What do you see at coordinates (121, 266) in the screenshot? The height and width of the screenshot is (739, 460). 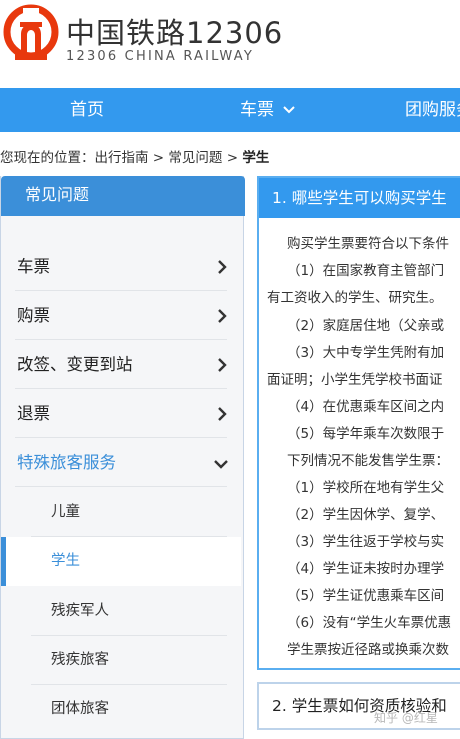 I see `sidebar-item-tickets: 车票` at bounding box center [121, 266].